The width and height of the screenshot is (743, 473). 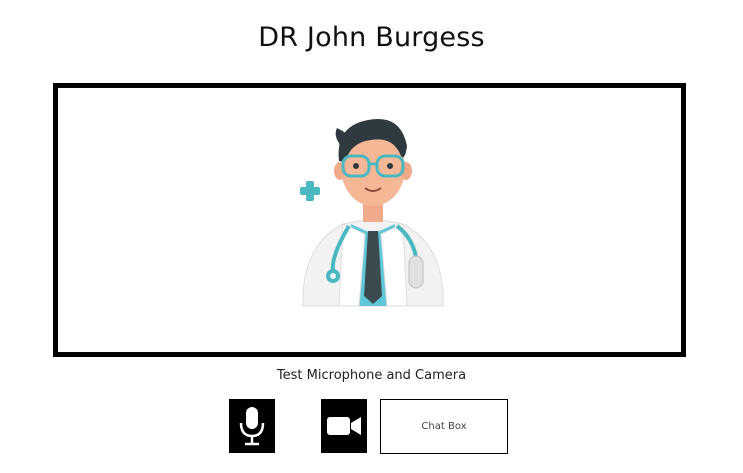 I want to click on camera-button, so click(x=344, y=426).